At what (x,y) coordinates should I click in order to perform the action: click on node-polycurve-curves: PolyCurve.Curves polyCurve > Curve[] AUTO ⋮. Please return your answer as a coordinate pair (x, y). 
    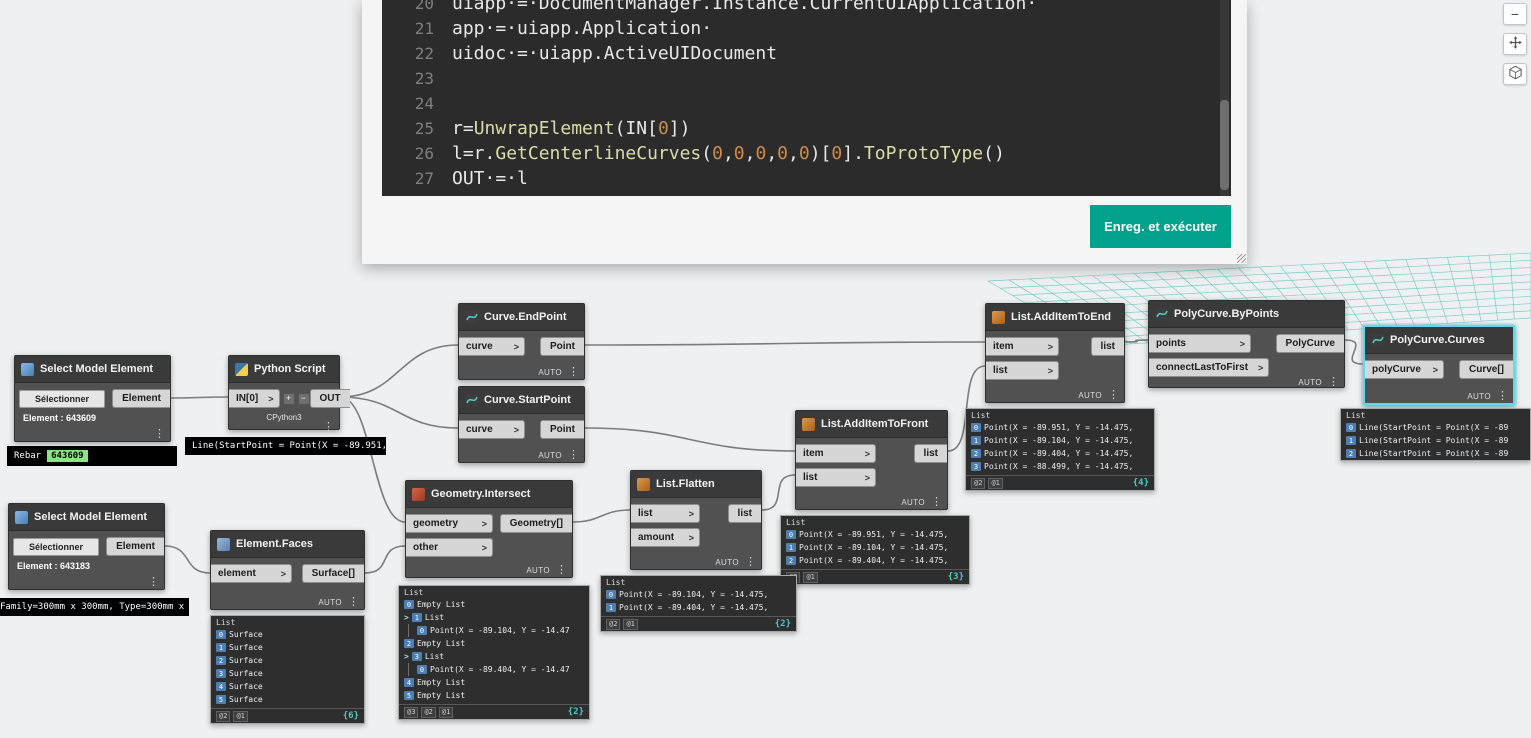
    Looking at the image, I should click on (1439, 365).